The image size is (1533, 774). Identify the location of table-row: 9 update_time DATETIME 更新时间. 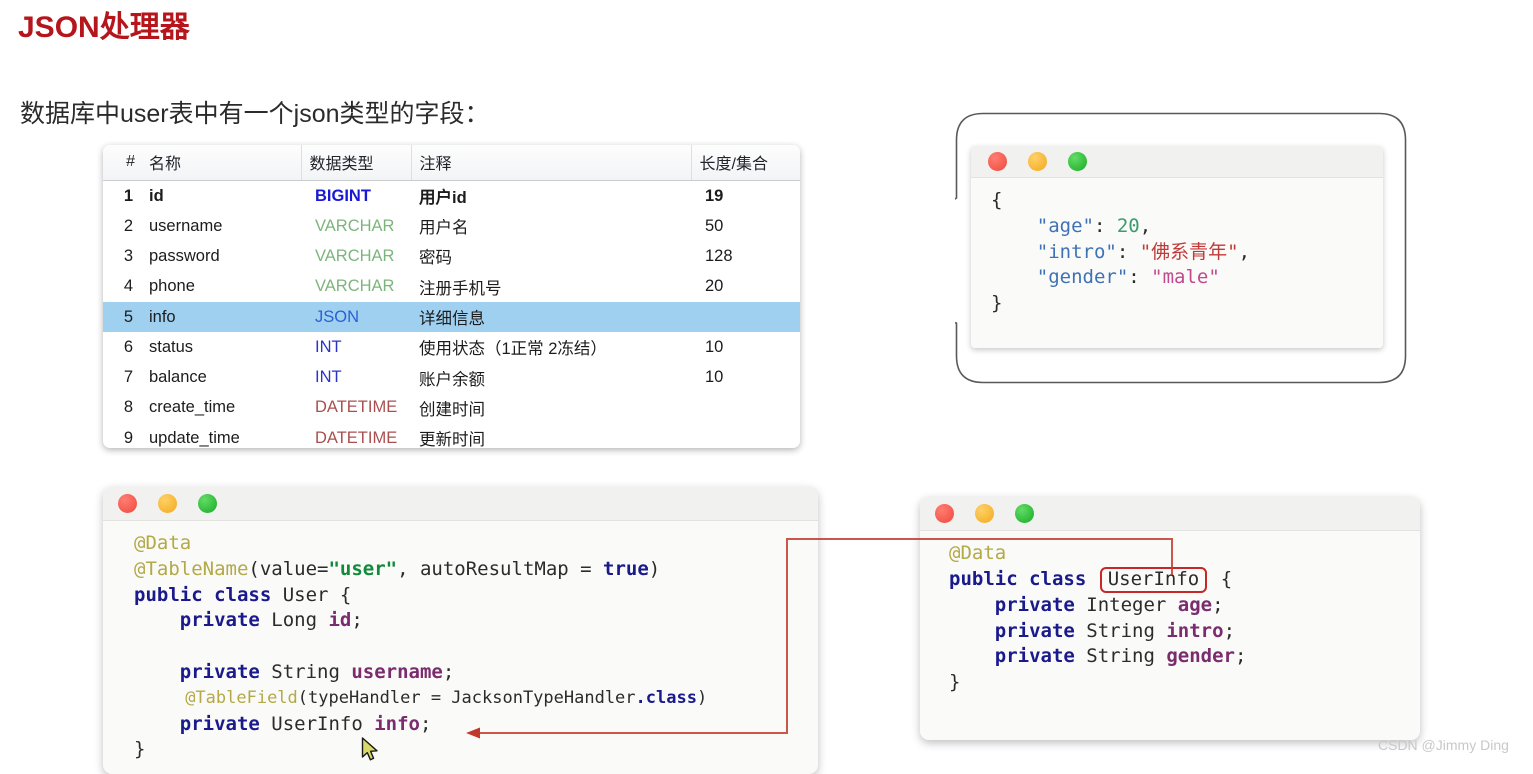
(451, 435).